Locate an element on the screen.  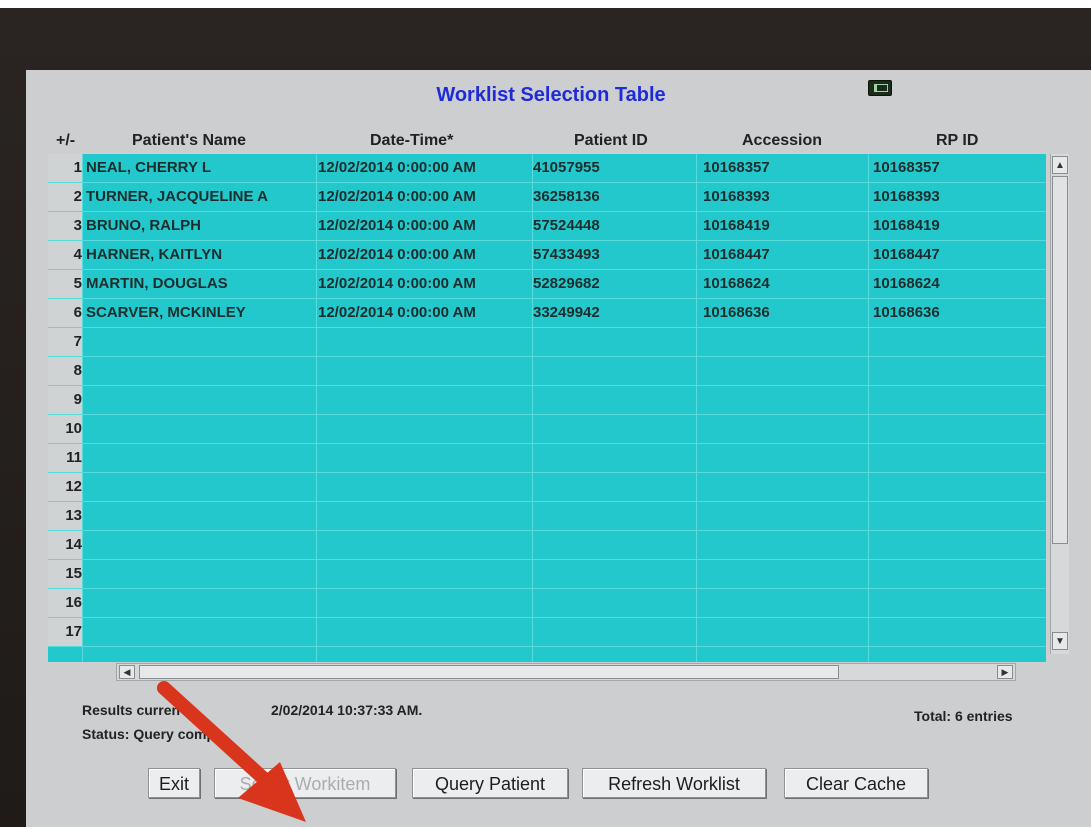
vertical-scrollbar: ▲ ▼ is located at coordinates (1059, 404).